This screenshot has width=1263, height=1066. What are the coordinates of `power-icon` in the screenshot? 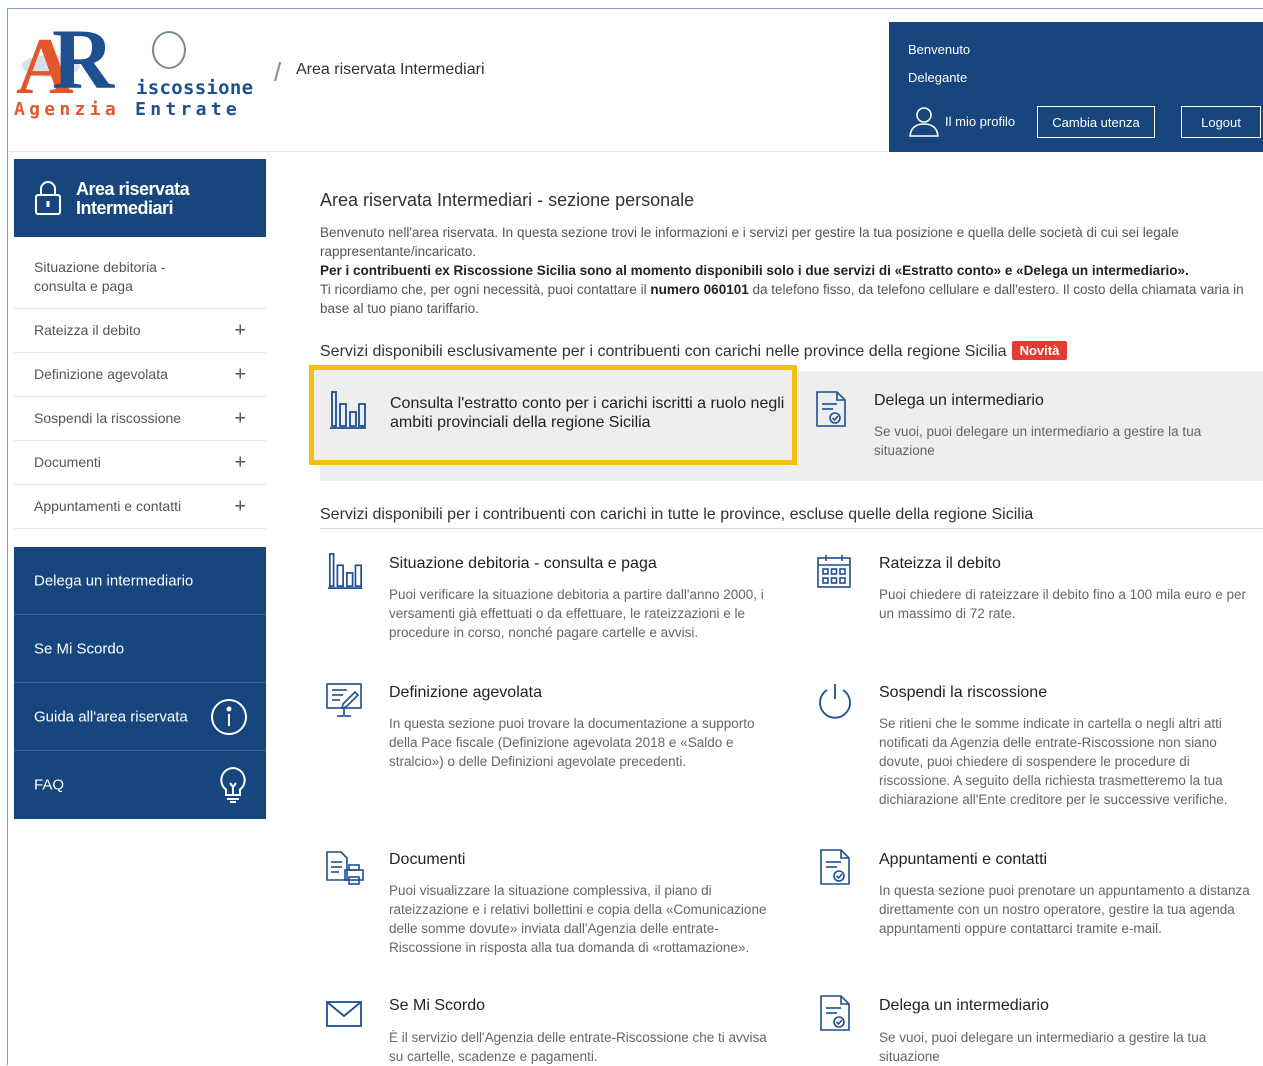 It's located at (835, 701).